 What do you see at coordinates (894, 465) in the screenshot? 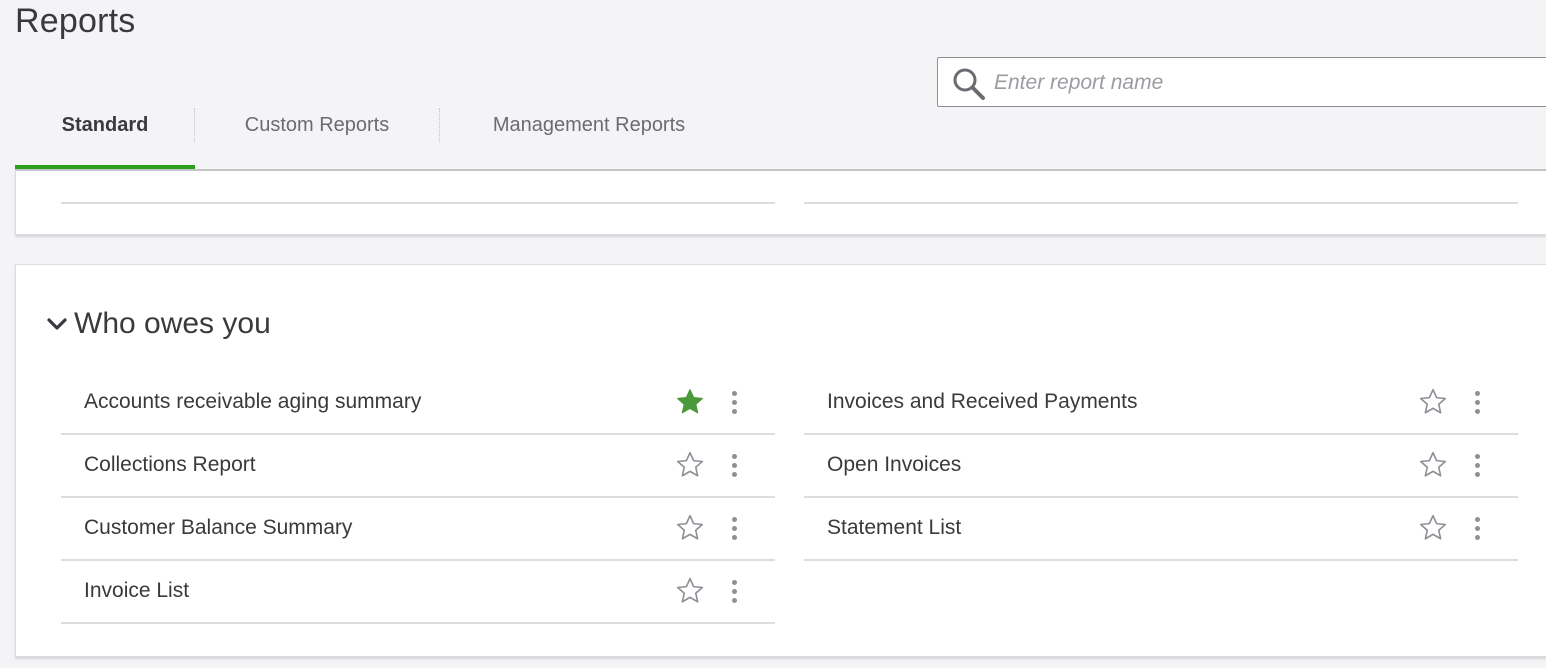
I see `report-link: Open Invoices` at bounding box center [894, 465].